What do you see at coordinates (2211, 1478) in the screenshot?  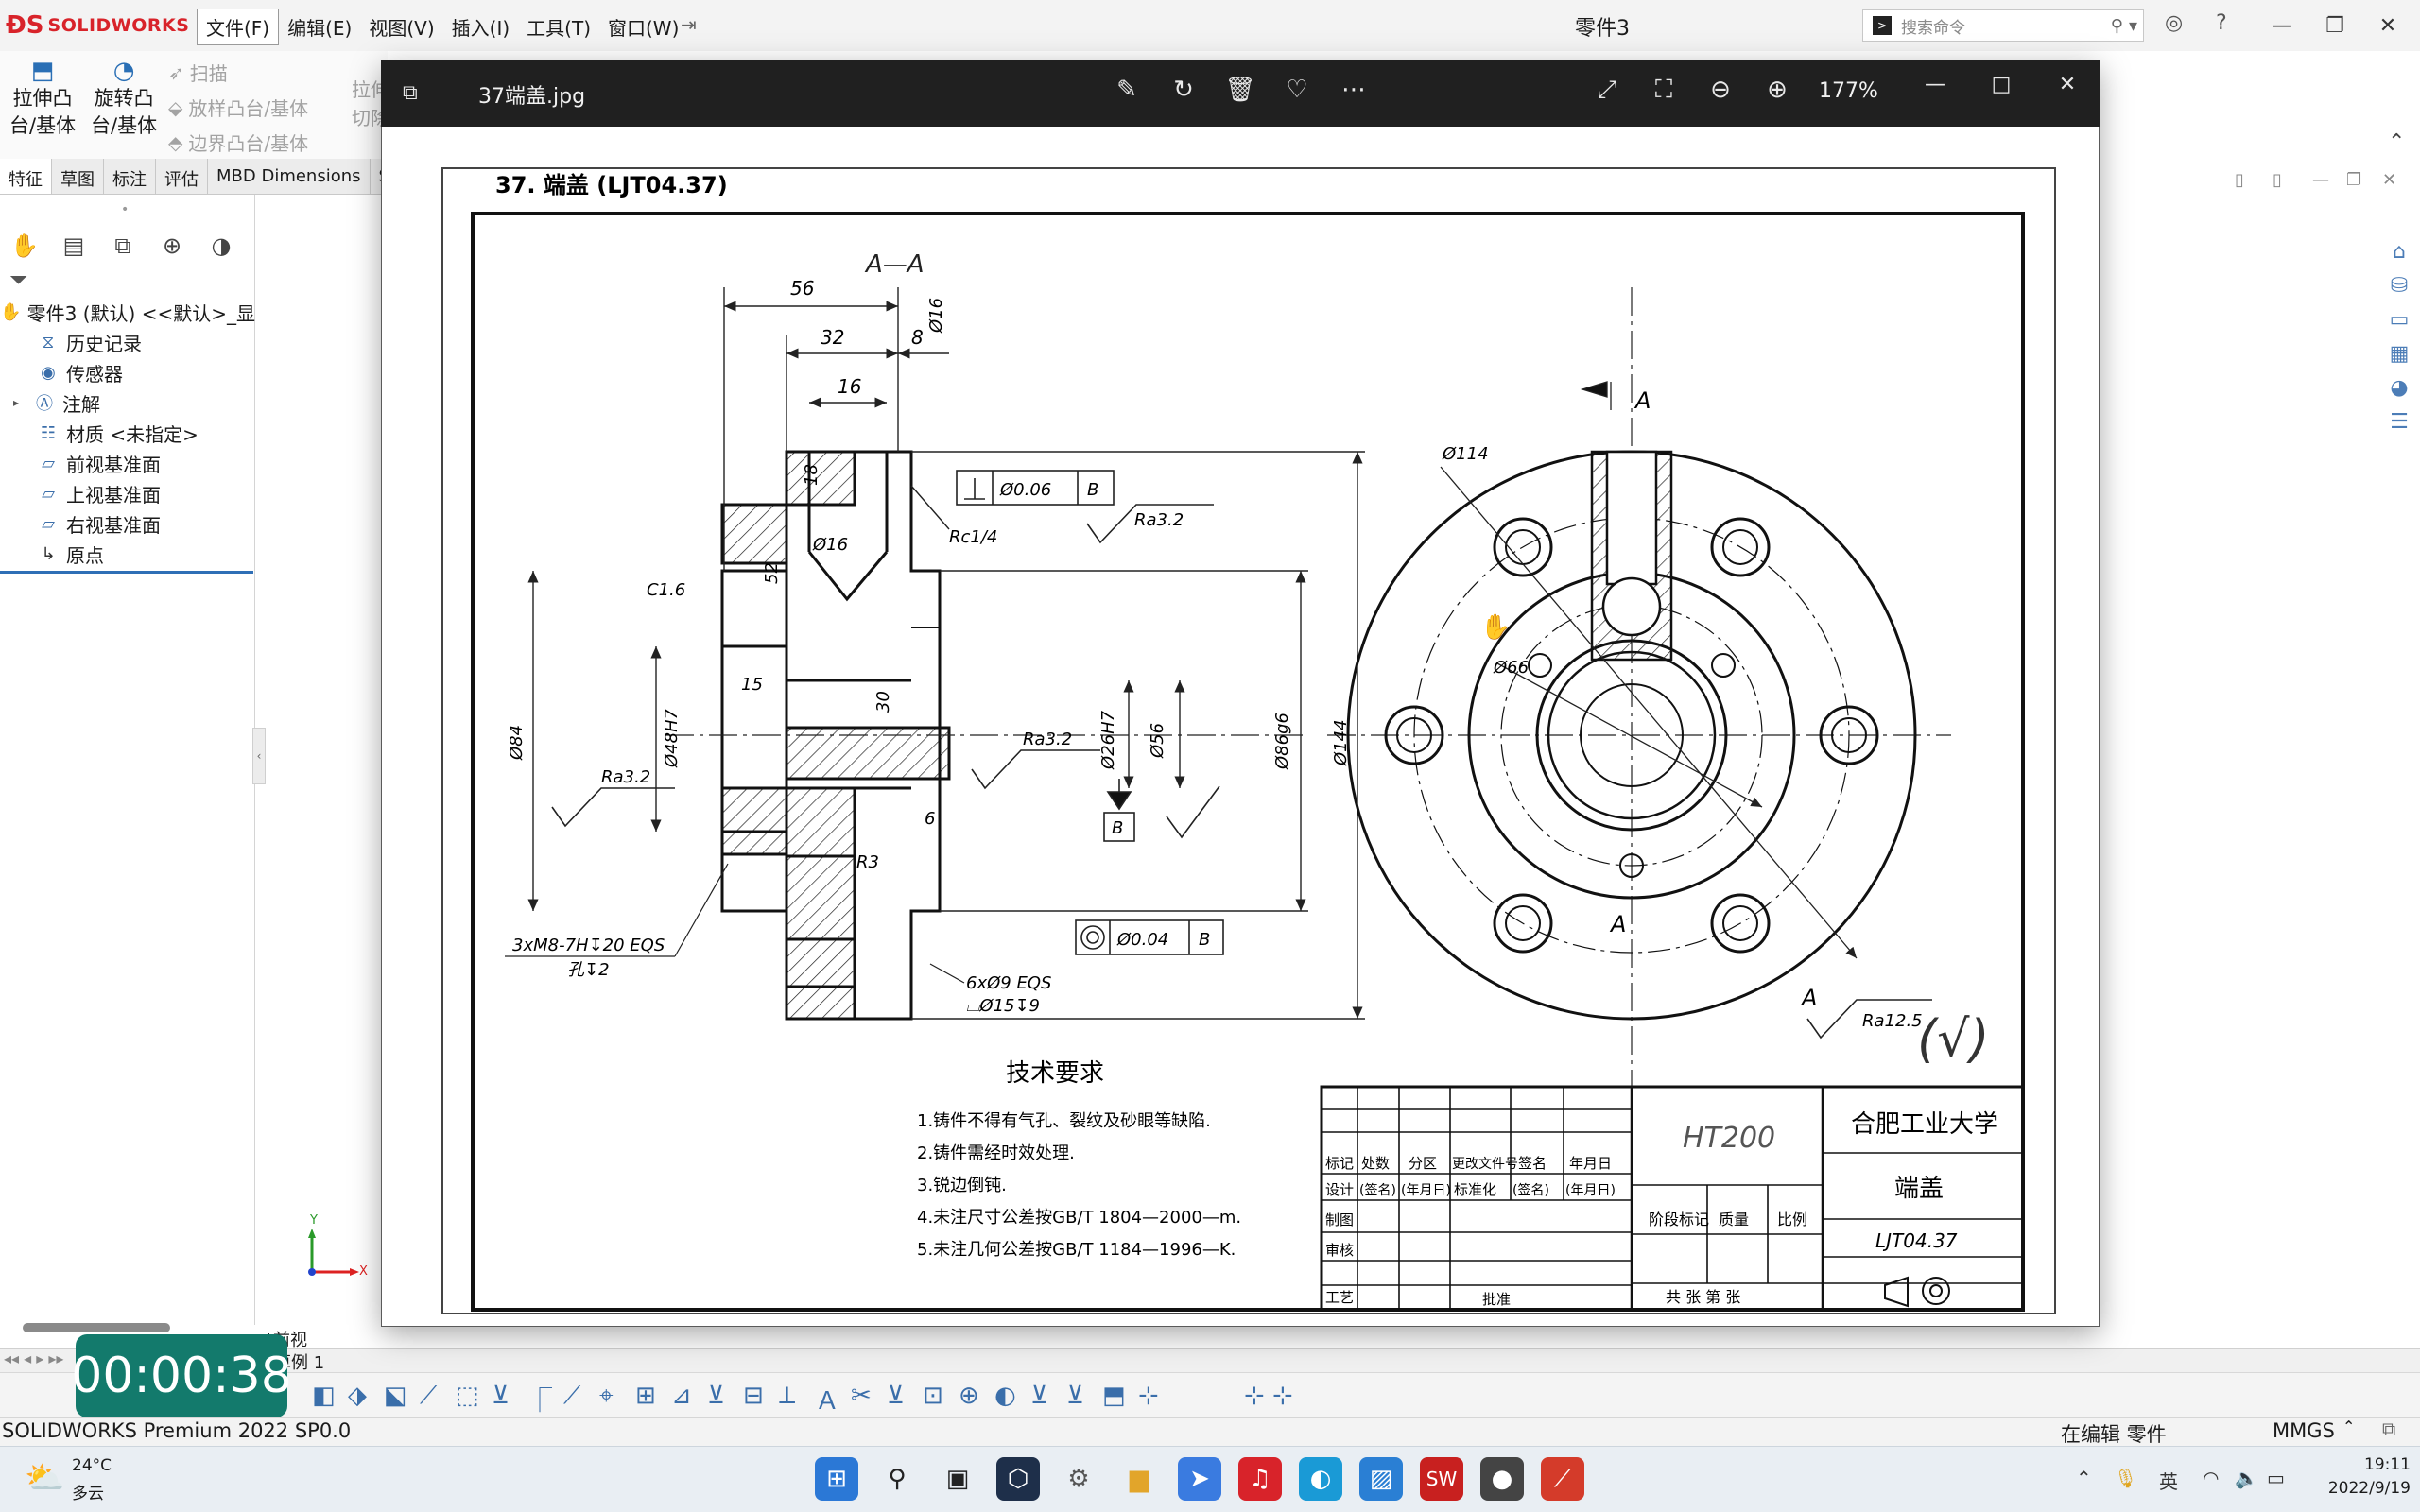 I see `wifi-icon: ◠` at bounding box center [2211, 1478].